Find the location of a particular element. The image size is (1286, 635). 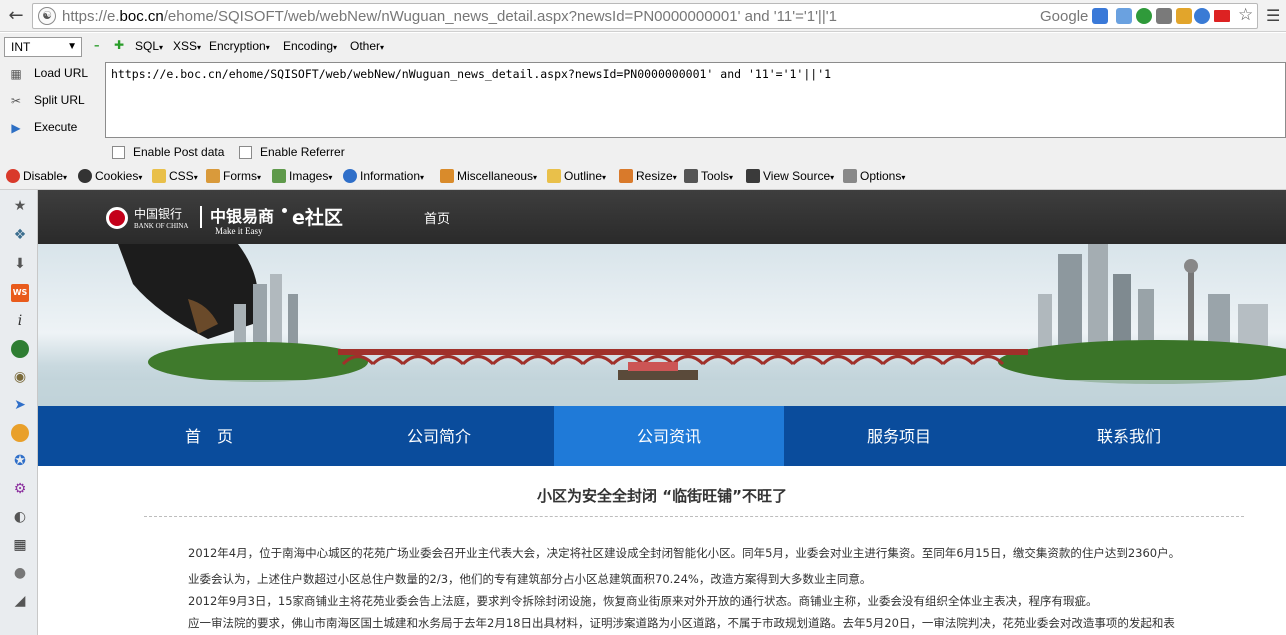

dev-information-menu: Information▾ is located at coordinates (383, 176).